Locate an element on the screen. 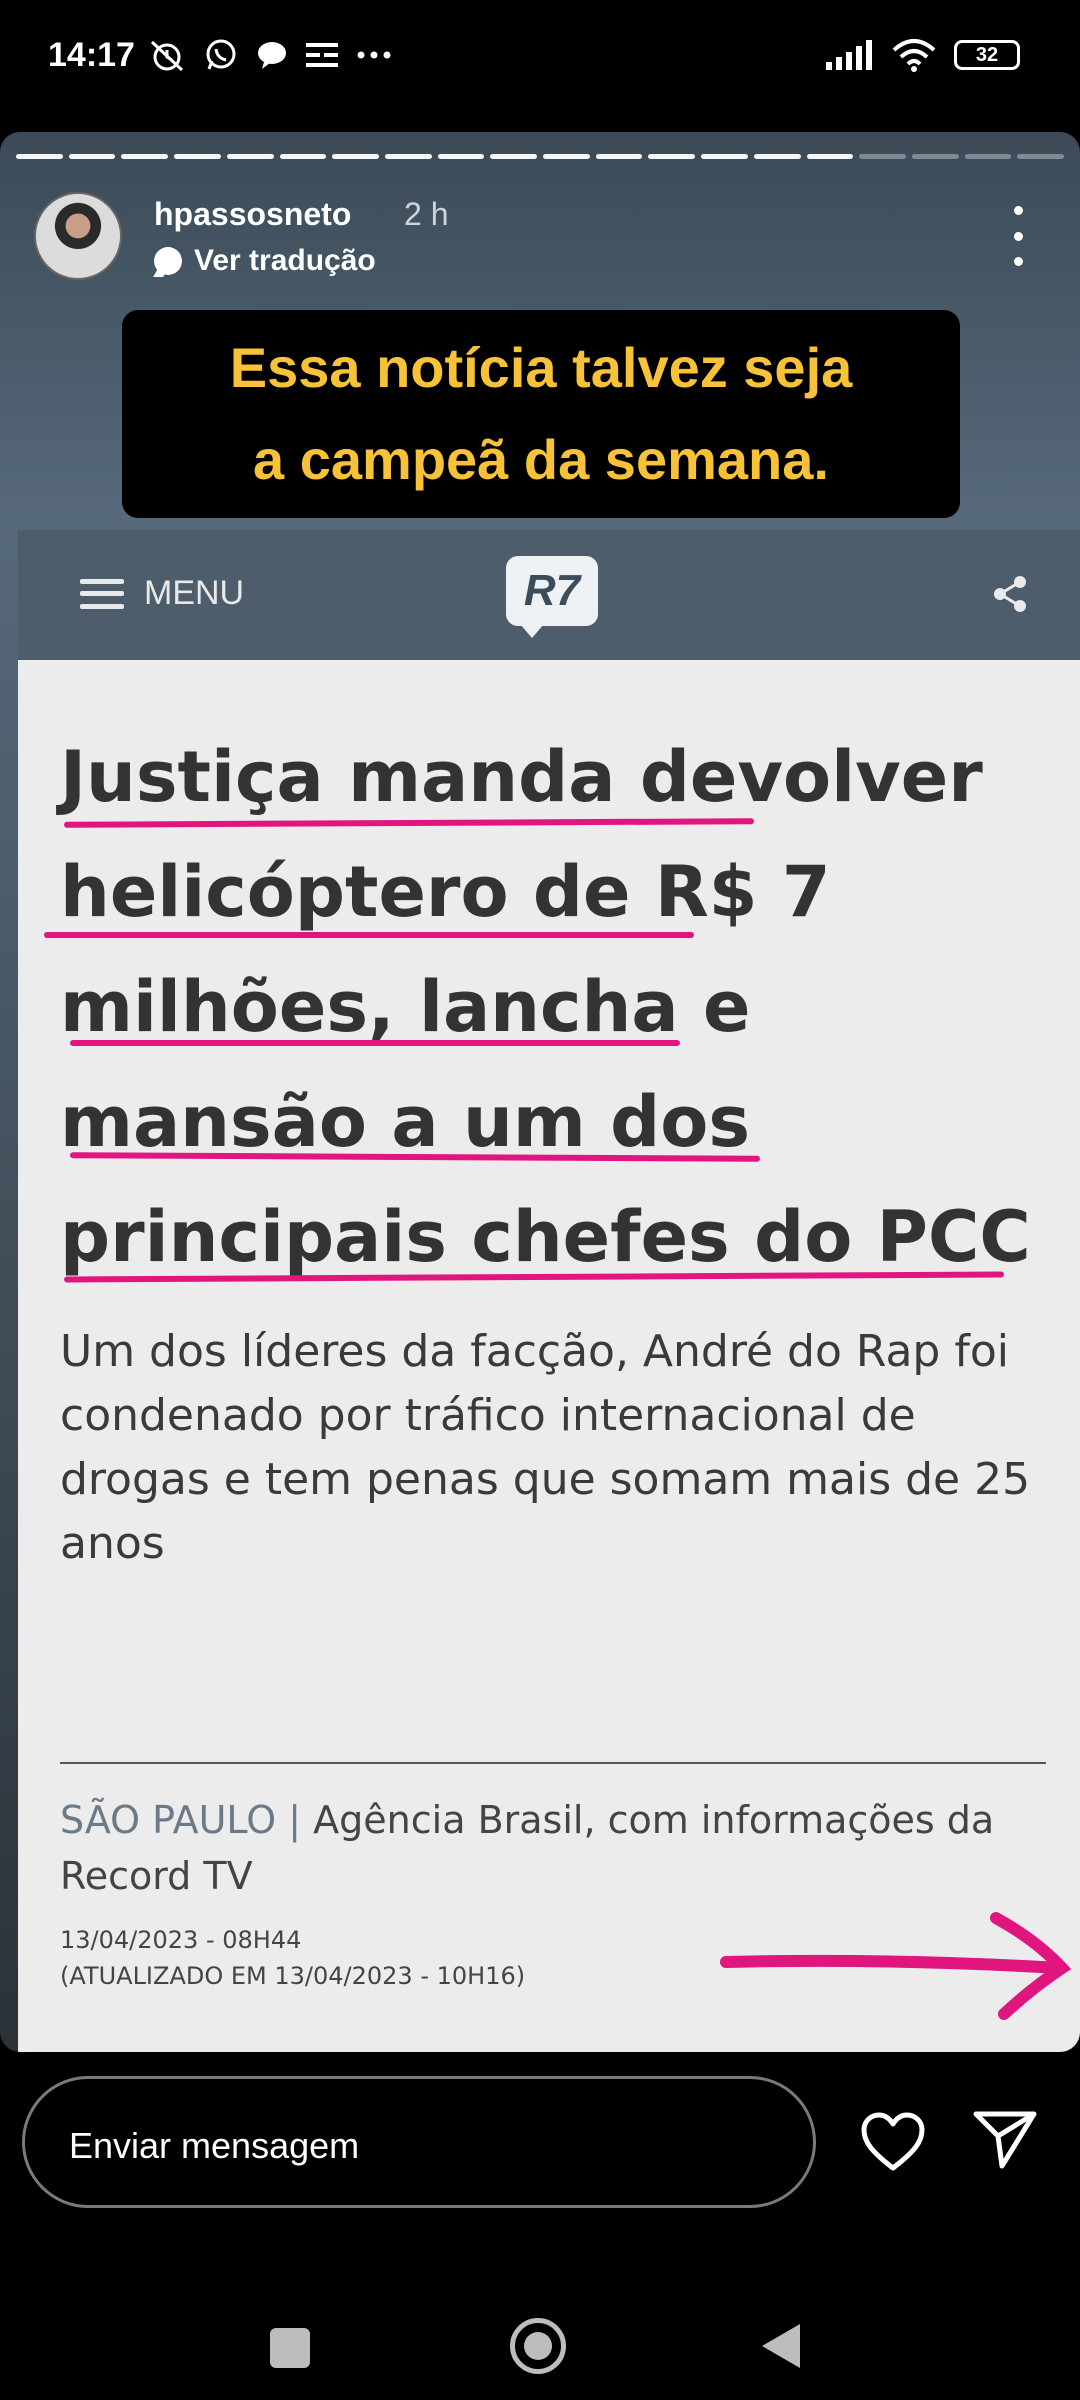 The width and height of the screenshot is (1080, 2400). list-icon is located at coordinates (322, 55).